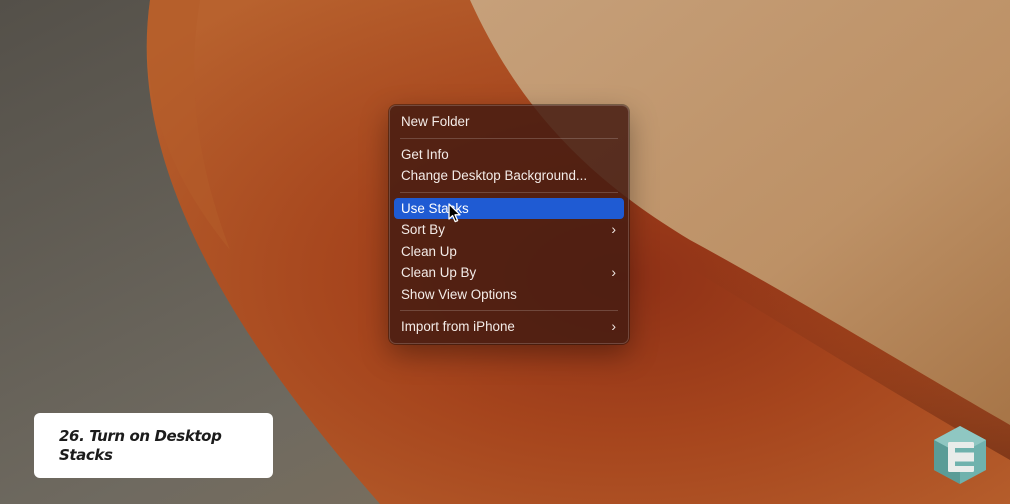  I want to click on tip-caption-text: 26. Turn on Desktop Stacks, so click(140, 445).